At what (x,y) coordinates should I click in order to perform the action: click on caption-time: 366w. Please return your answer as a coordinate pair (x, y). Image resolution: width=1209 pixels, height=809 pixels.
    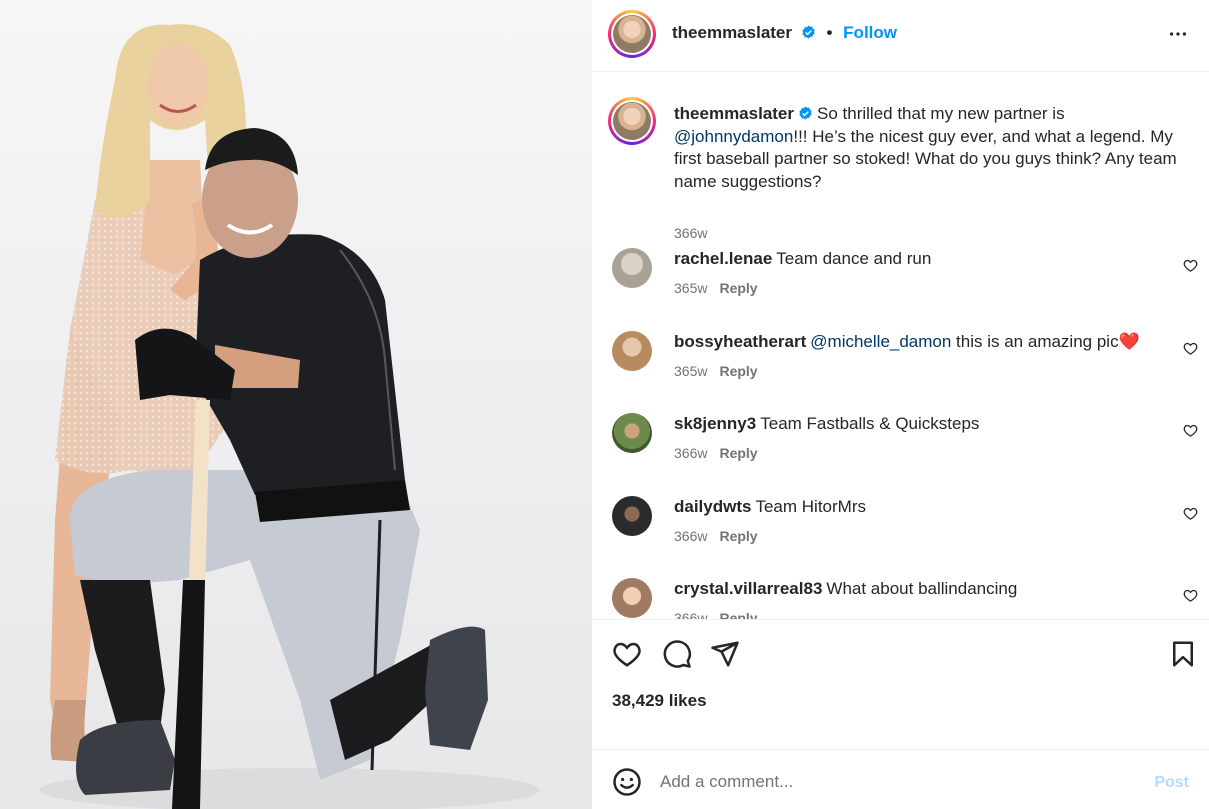
    Looking at the image, I should click on (690, 233).